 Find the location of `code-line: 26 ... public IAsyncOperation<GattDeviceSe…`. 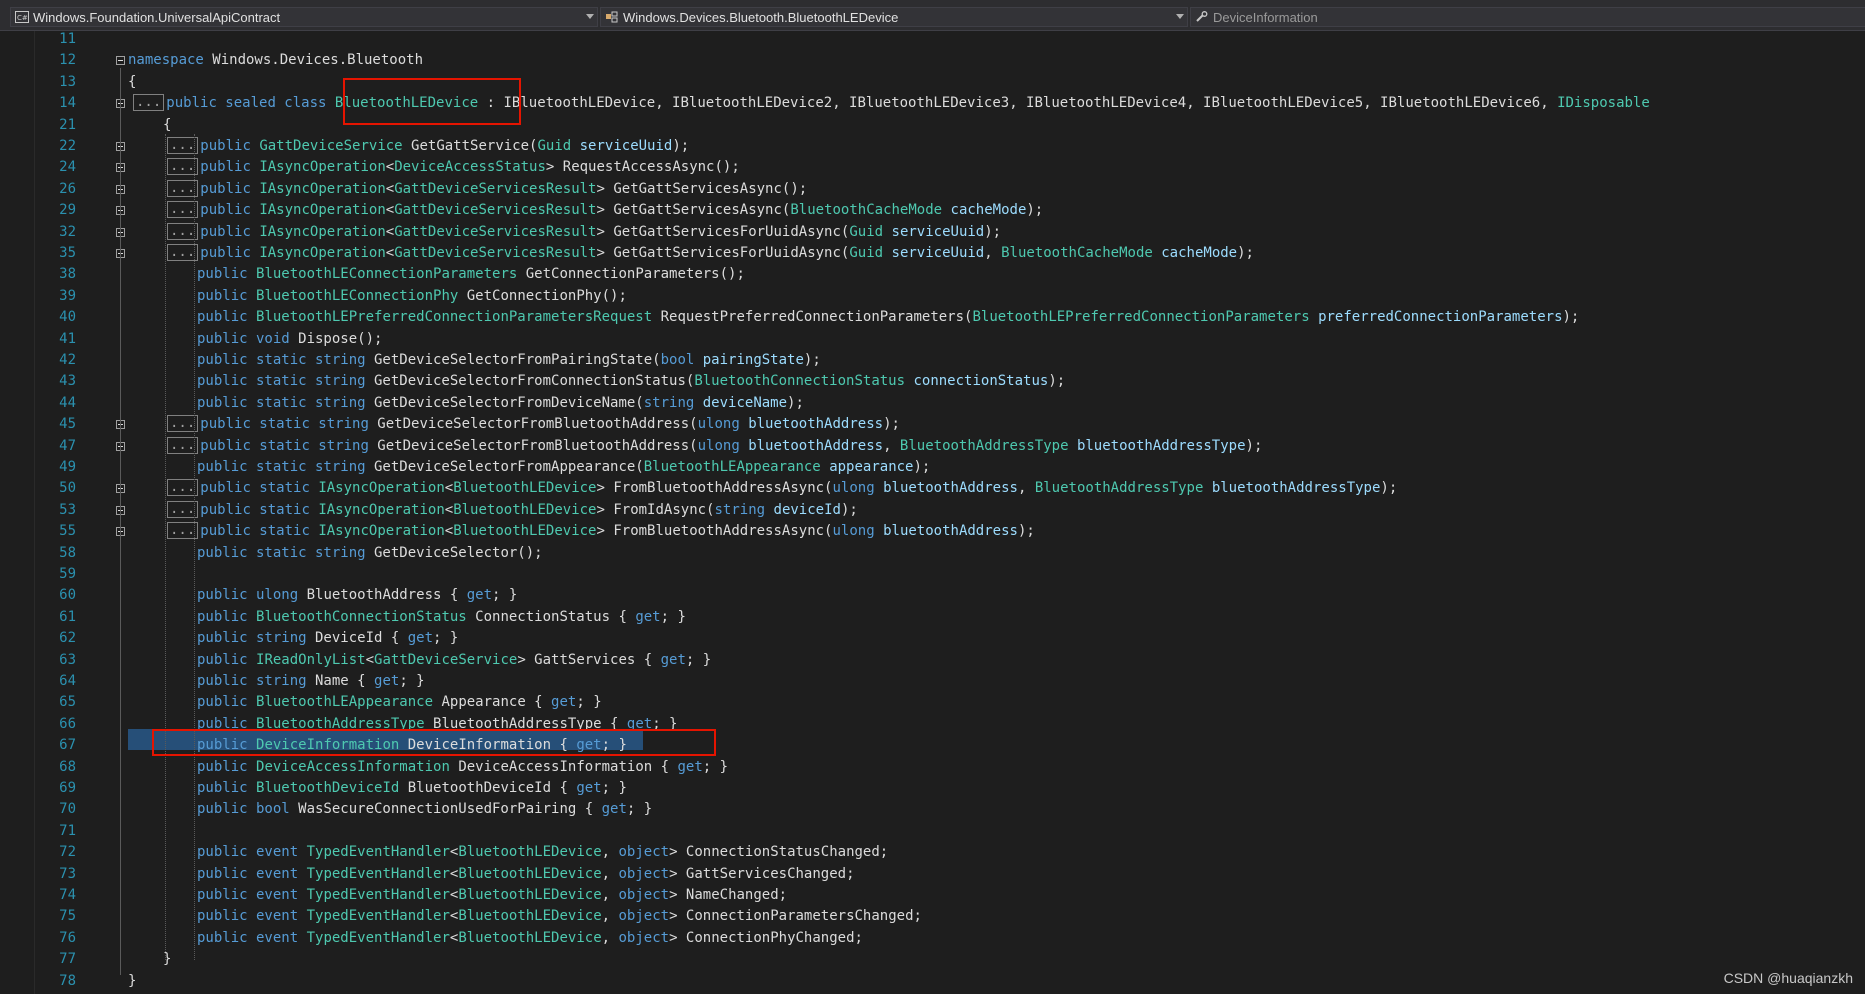

code-line: 26 ... public IAsyncOperation<GattDeviceSe… is located at coordinates (932, 189).